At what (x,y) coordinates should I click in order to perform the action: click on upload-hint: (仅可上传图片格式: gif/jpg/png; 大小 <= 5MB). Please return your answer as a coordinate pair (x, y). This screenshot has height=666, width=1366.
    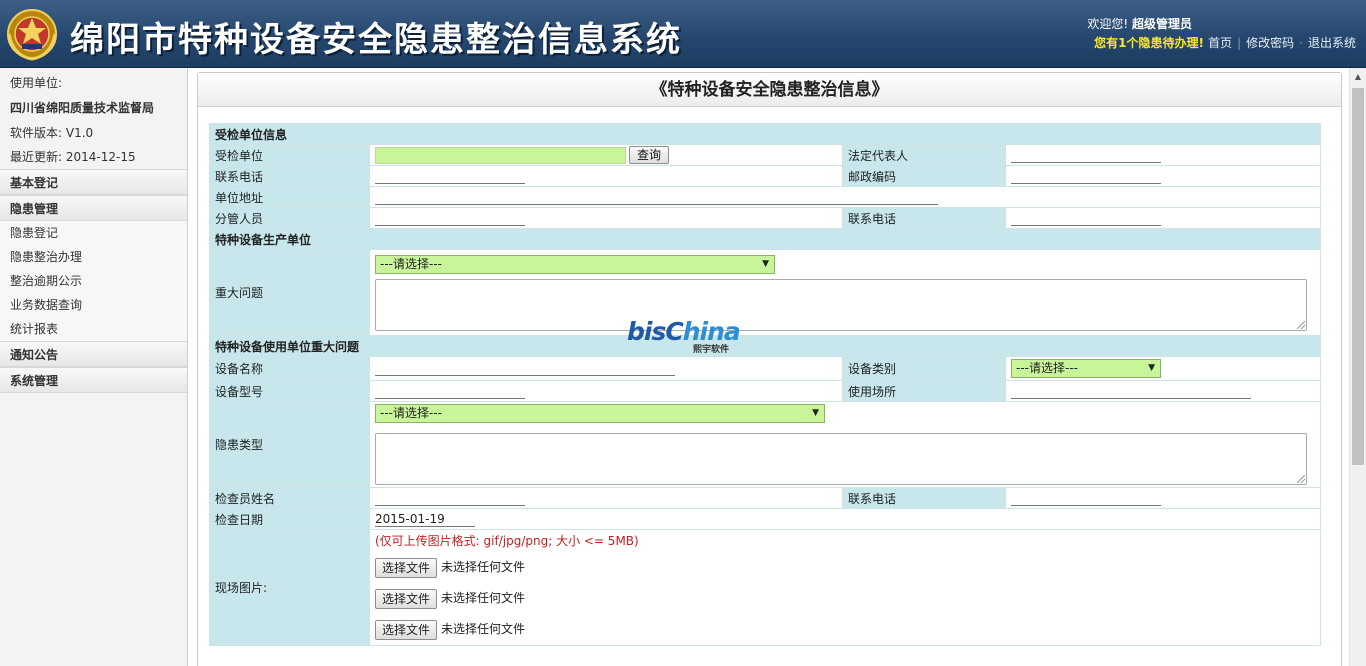
    Looking at the image, I should click on (507, 541).